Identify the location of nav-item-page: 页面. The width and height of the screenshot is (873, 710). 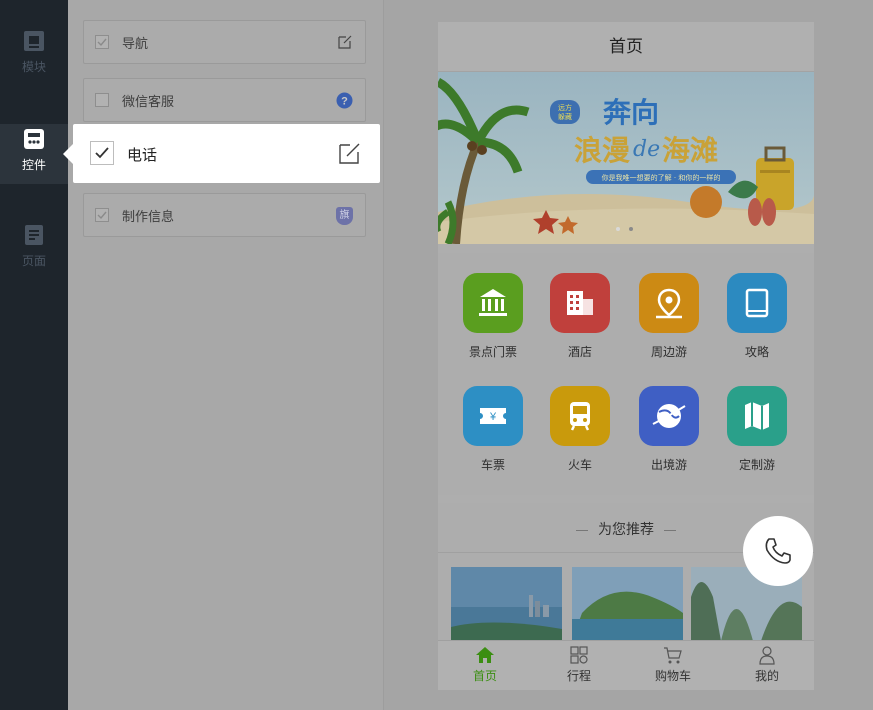
(34, 246).